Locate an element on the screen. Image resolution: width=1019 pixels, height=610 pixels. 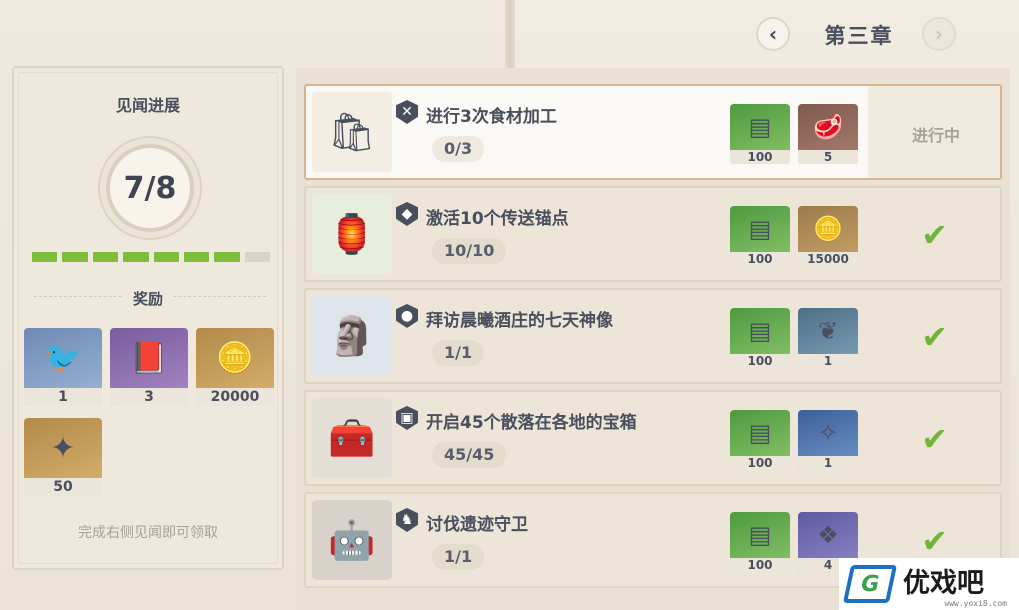
laurel-wreath-icon: ❦ is located at coordinates (828, 331).